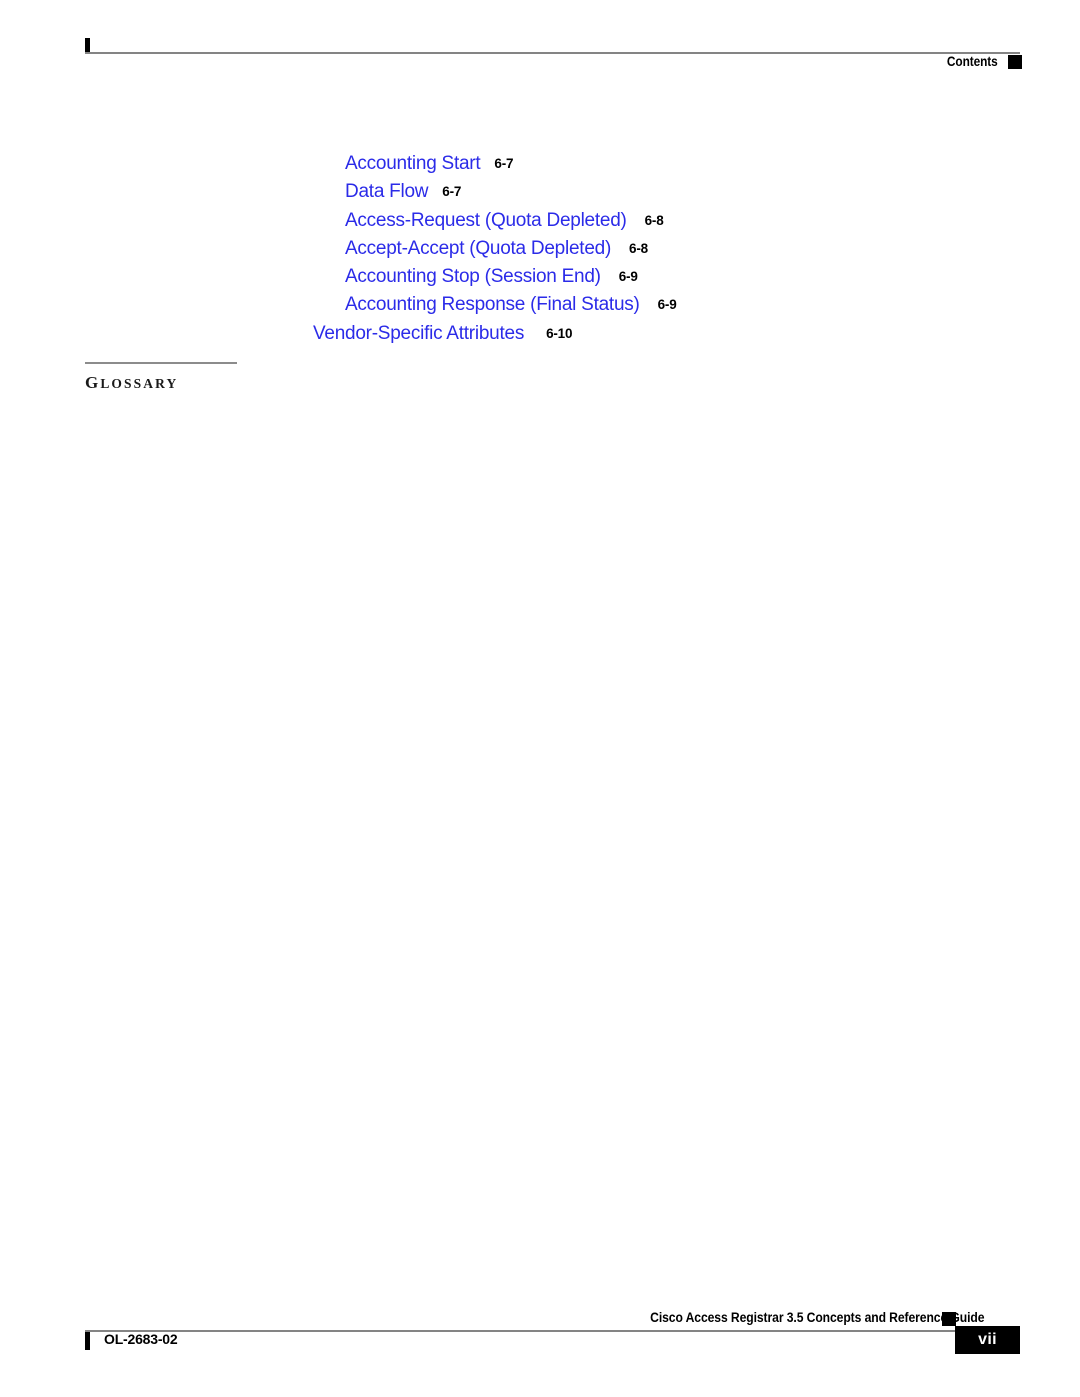 This screenshot has height=1397, width=1080. What do you see at coordinates (972, 61) in the screenshot?
I see `header-section-label: Contents` at bounding box center [972, 61].